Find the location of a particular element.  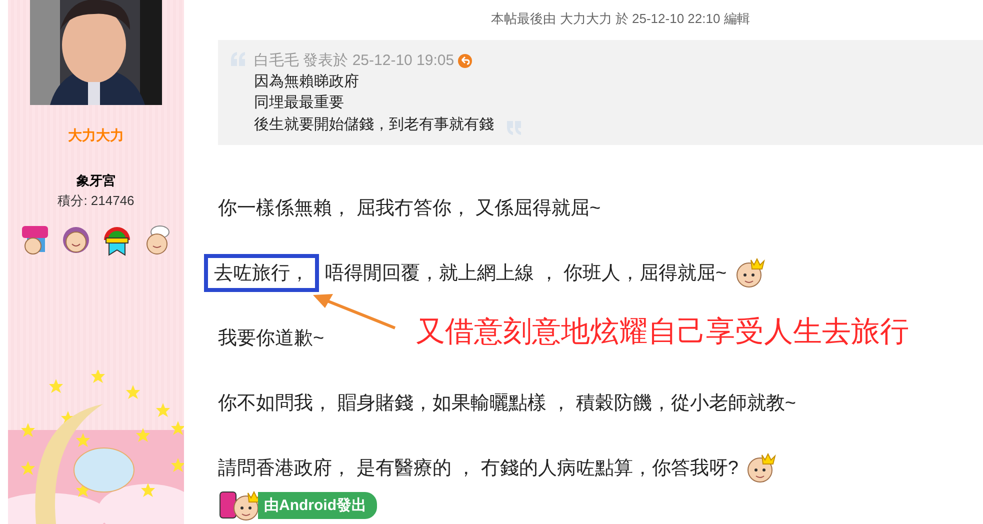

post-text: 你不如問我， 賵身賭錢，如果輸曬點樣 ， 積穀防饑，從小老師就教~ is located at coordinates (507, 404).